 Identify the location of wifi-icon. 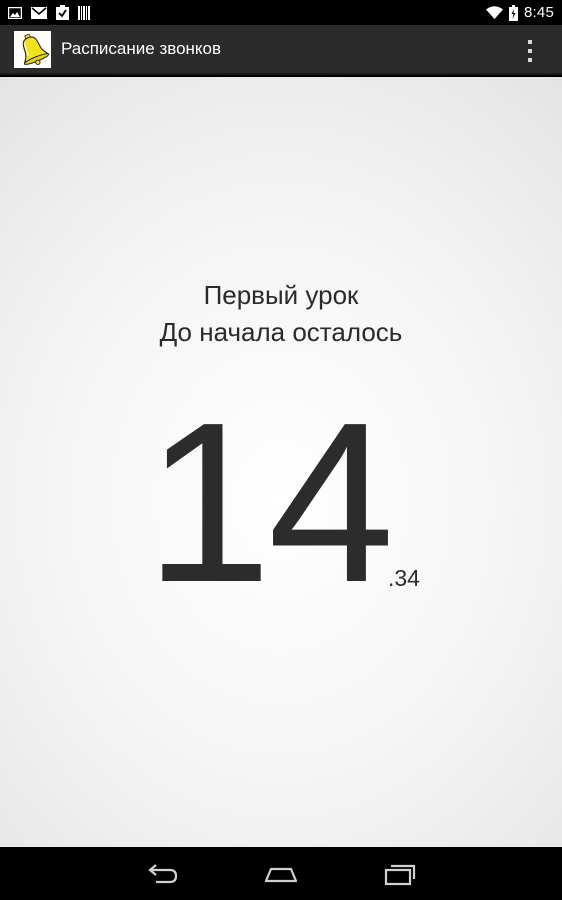
(494, 12).